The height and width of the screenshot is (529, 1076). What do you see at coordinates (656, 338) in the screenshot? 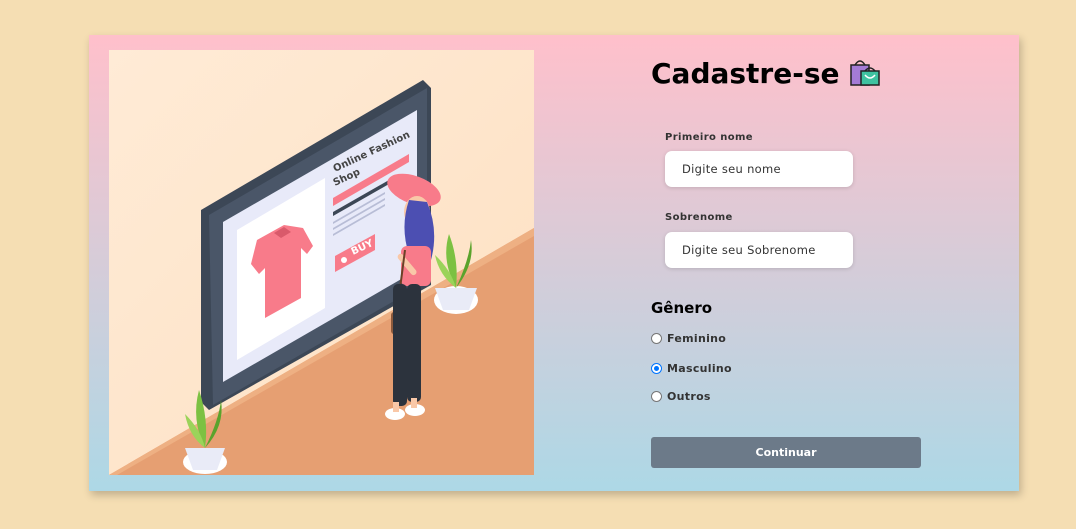
I see `radio-feminino` at bounding box center [656, 338].